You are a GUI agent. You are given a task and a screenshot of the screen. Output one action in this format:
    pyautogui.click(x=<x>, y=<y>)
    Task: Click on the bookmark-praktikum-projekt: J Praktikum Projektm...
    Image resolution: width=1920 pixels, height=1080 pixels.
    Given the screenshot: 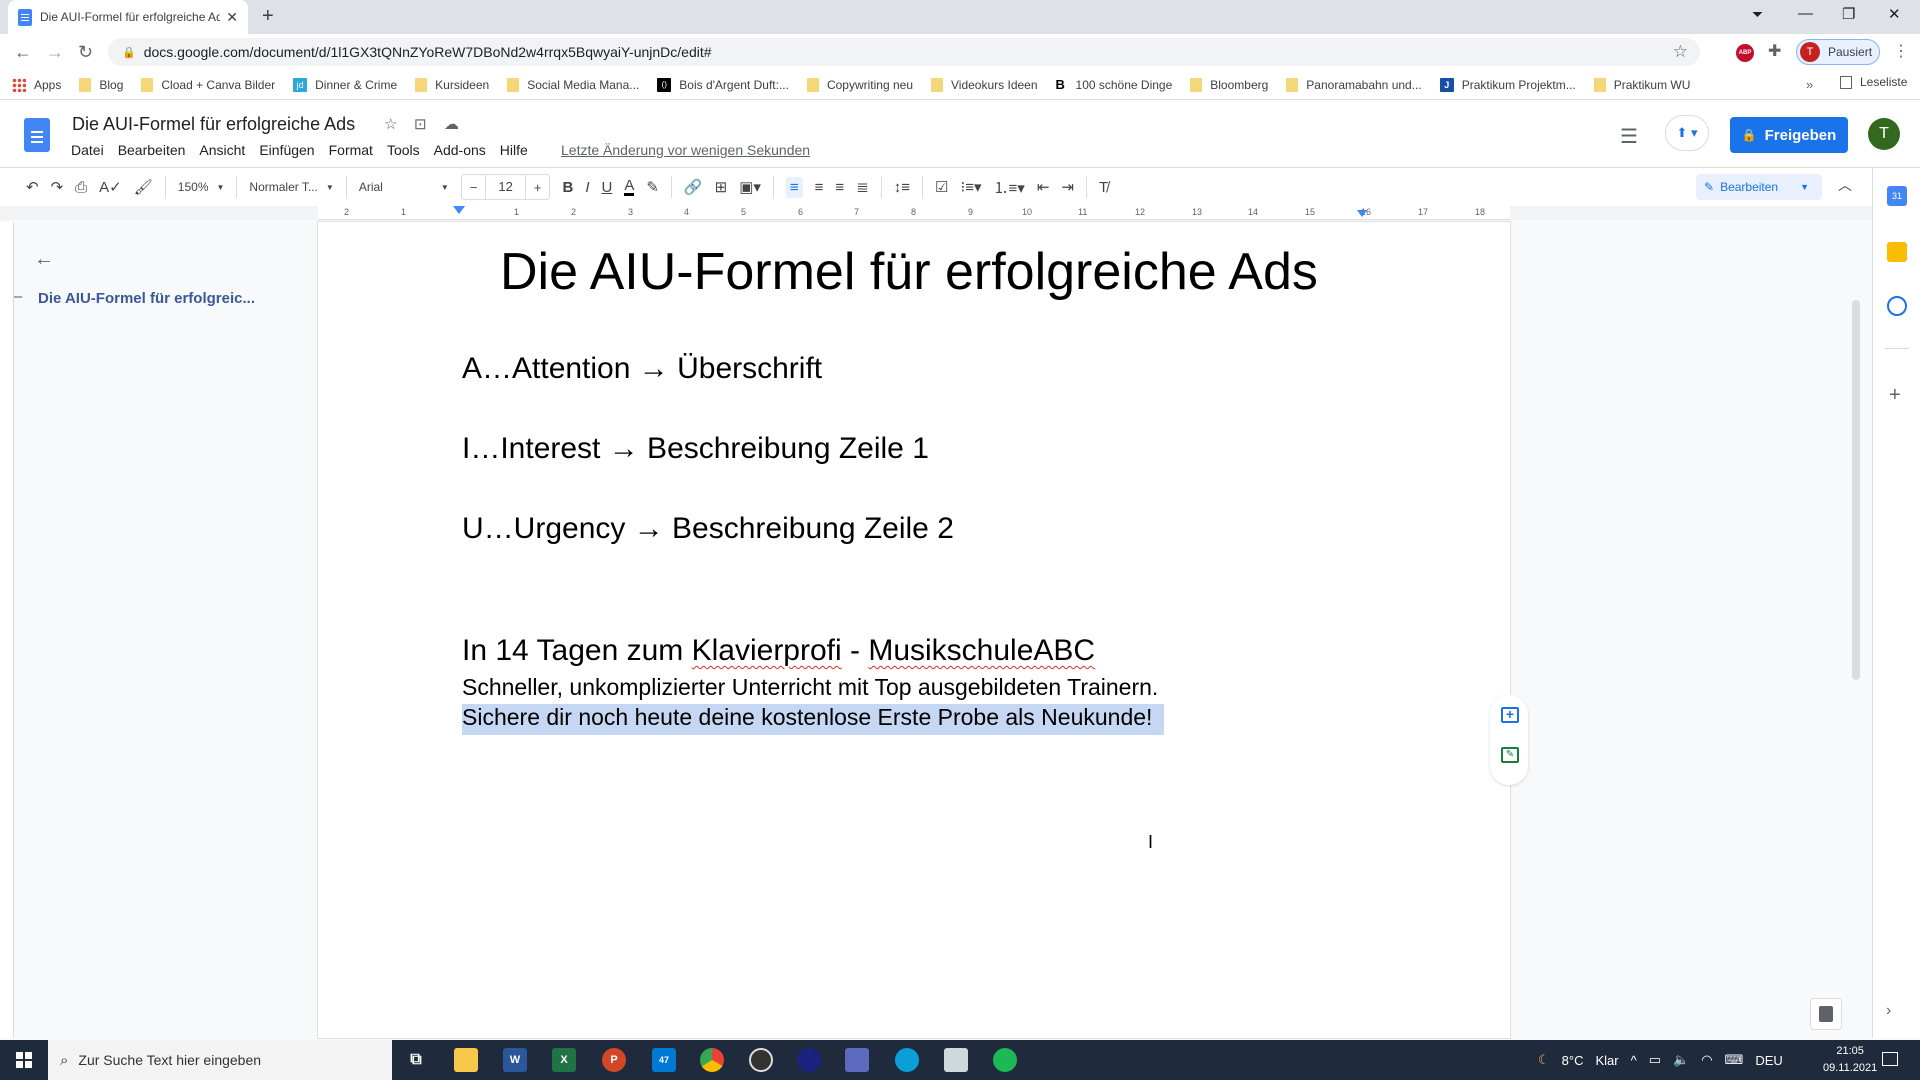 What is the action you would take?
    pyautogui.click(x=1507, y=84)
    